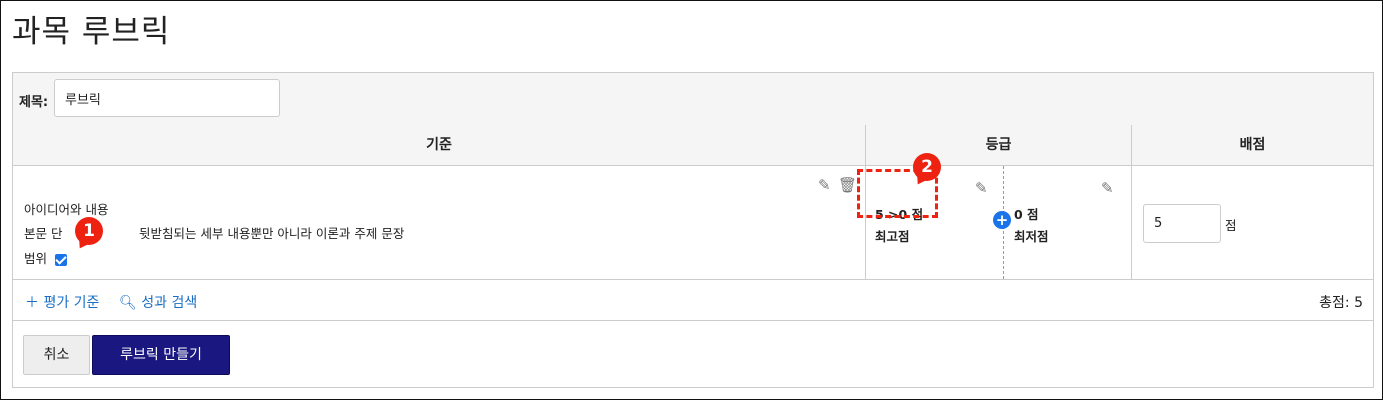 This screenshot has height=400, width=1383. What do you see at coordinates (693, 145) in the screenshot?
I see `table-header: 기준 등급 배점` at bounding box center [693, 145].